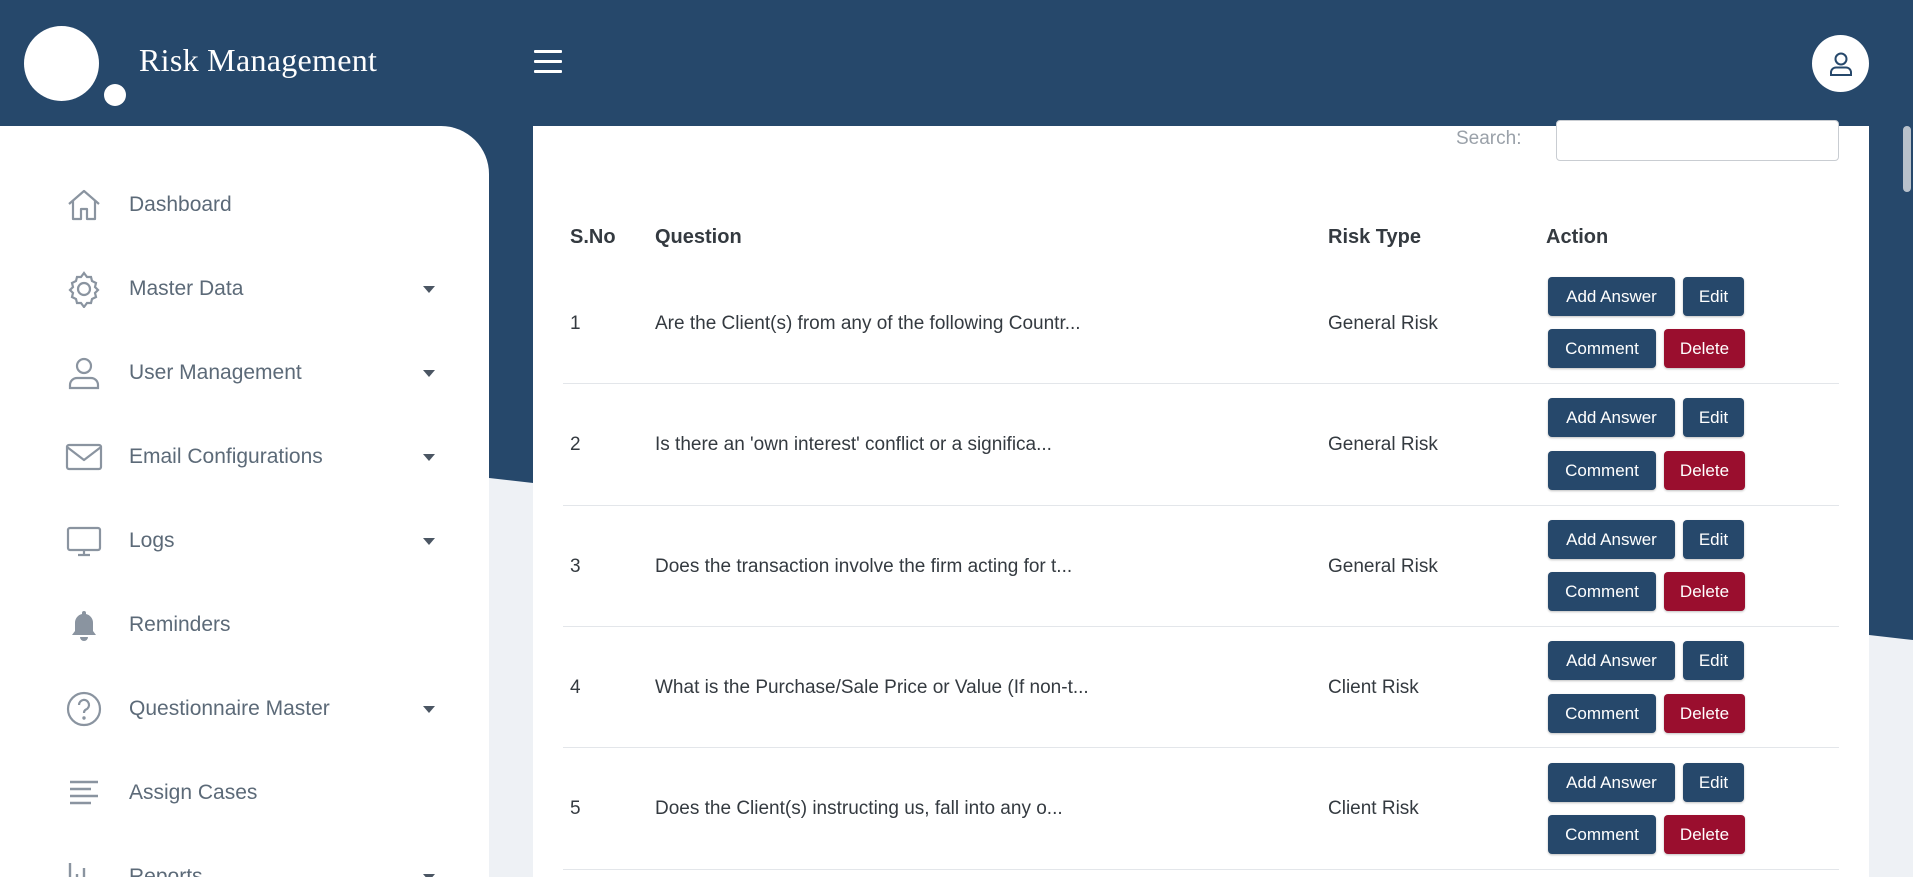 This screenshot has width=1913, height=877. I want to click on sidebar-item-label: Assign Cases, so click(193, 792).